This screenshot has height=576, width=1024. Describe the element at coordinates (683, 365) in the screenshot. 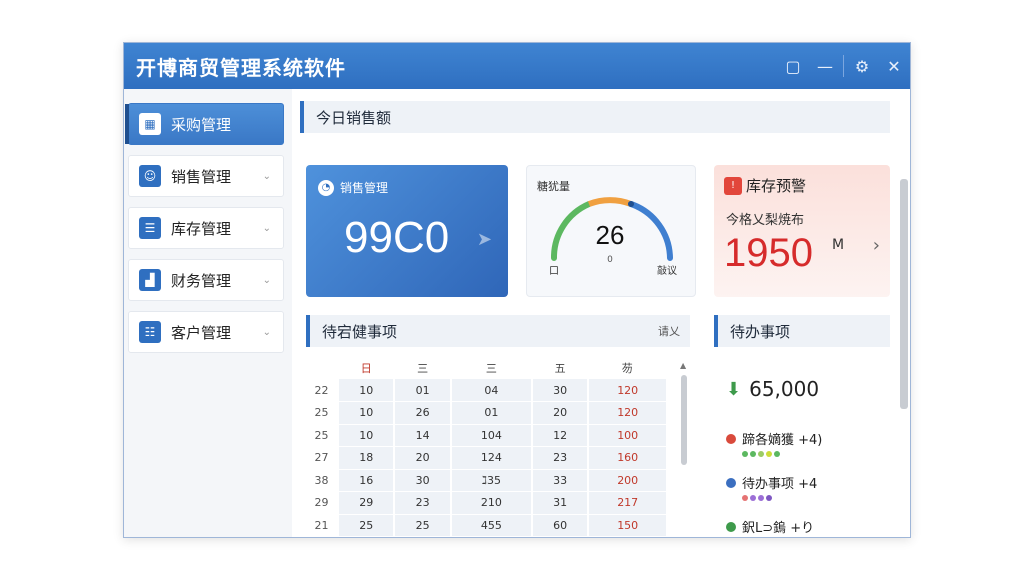

I see `scroll-up-icon: ▲` at that location.